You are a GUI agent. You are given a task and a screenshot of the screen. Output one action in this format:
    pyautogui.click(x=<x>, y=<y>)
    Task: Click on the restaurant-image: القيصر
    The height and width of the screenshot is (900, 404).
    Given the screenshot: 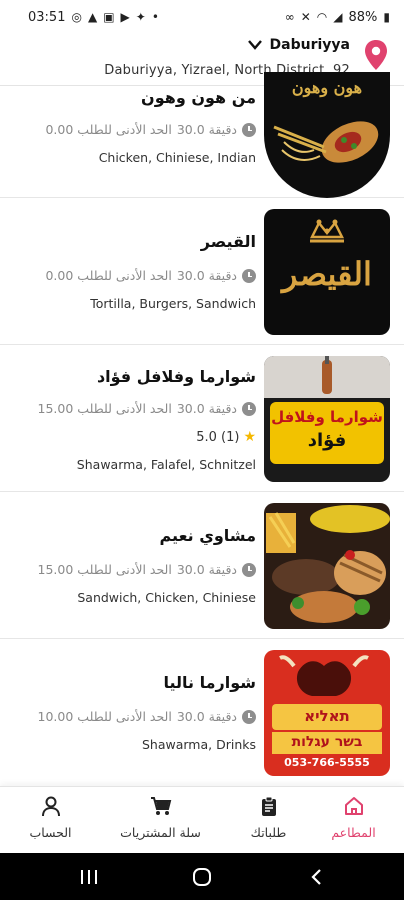 What is the action you would take?
    pyautogui.click(x=327, y=272)
    